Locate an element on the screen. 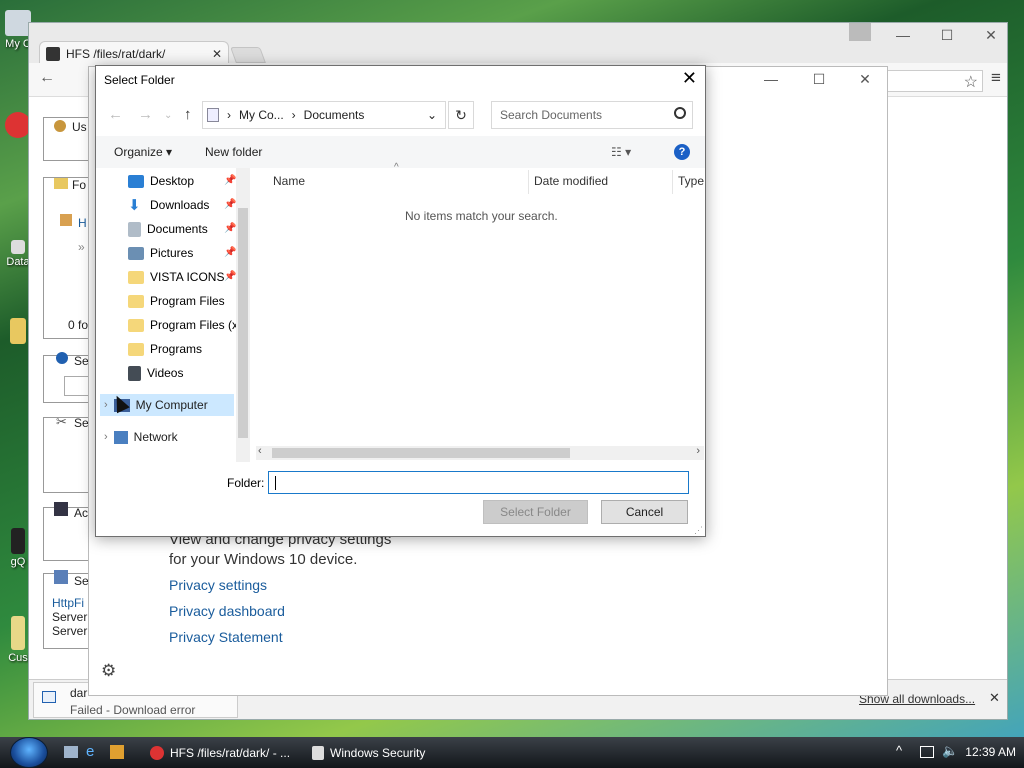  nav-item-program-files-x86: Program Files (x is located at coordinates (183, 325).